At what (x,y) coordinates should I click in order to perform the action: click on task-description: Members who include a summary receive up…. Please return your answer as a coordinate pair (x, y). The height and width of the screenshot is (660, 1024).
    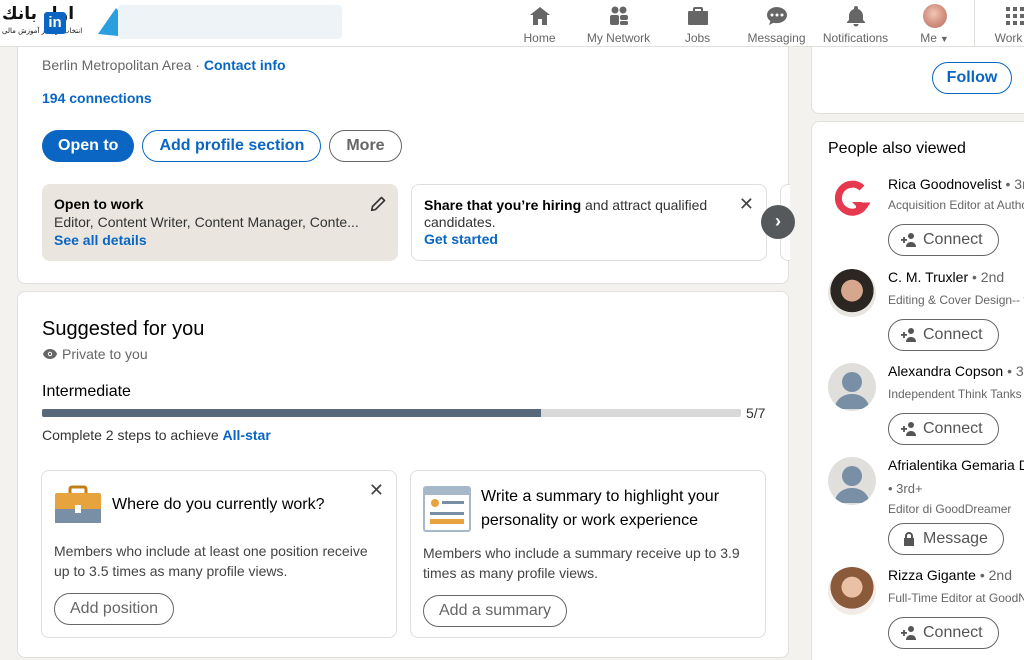
    Looking at the image, I should click on (581, 563).